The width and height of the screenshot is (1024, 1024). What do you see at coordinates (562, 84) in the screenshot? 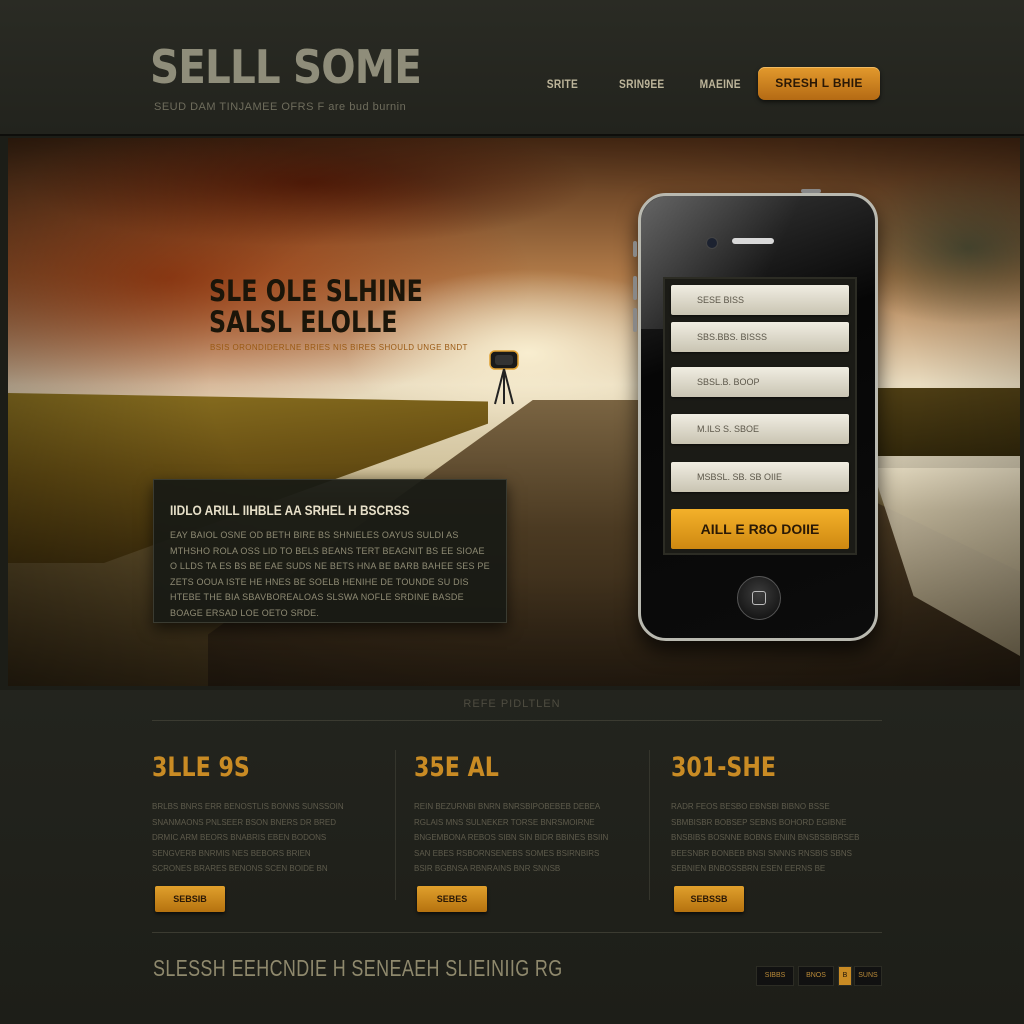
I see `nav-link-1: SRITE` at bounding box center [562, 84].